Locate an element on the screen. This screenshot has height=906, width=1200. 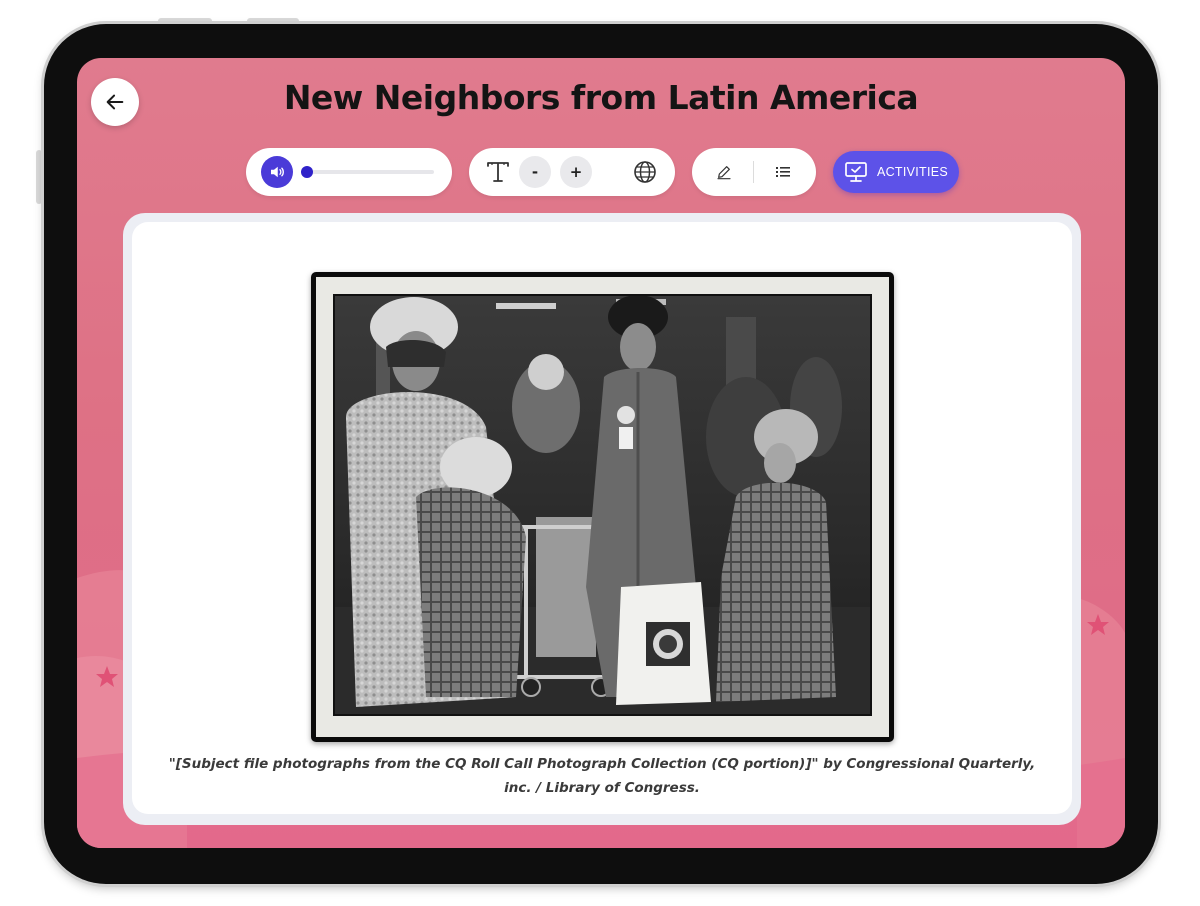
tools-controls is located at coordinates (754, 172).